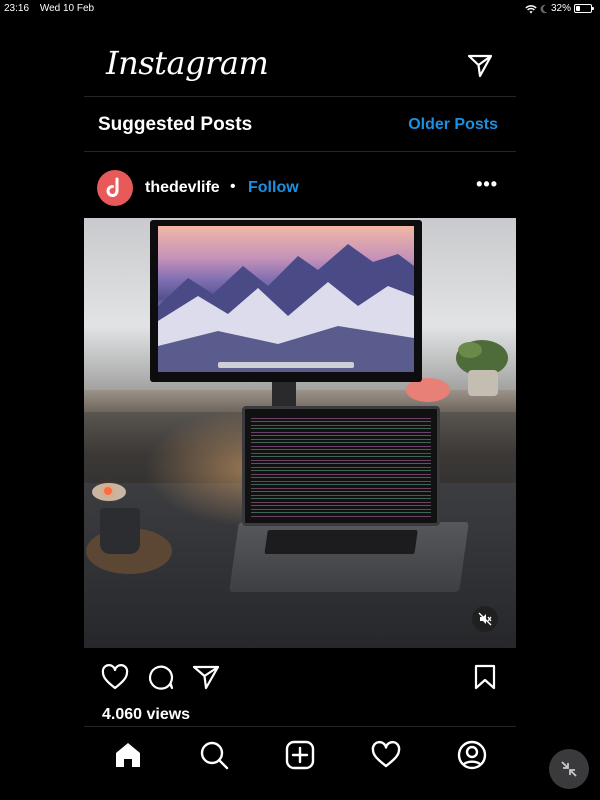 The image size is (600, 800). What do you see at coordinates (300, 125) in the screenshot?
I see `suggested-posts-bar: Suggested Posts Older Posts` at bounding box center [300, 125].